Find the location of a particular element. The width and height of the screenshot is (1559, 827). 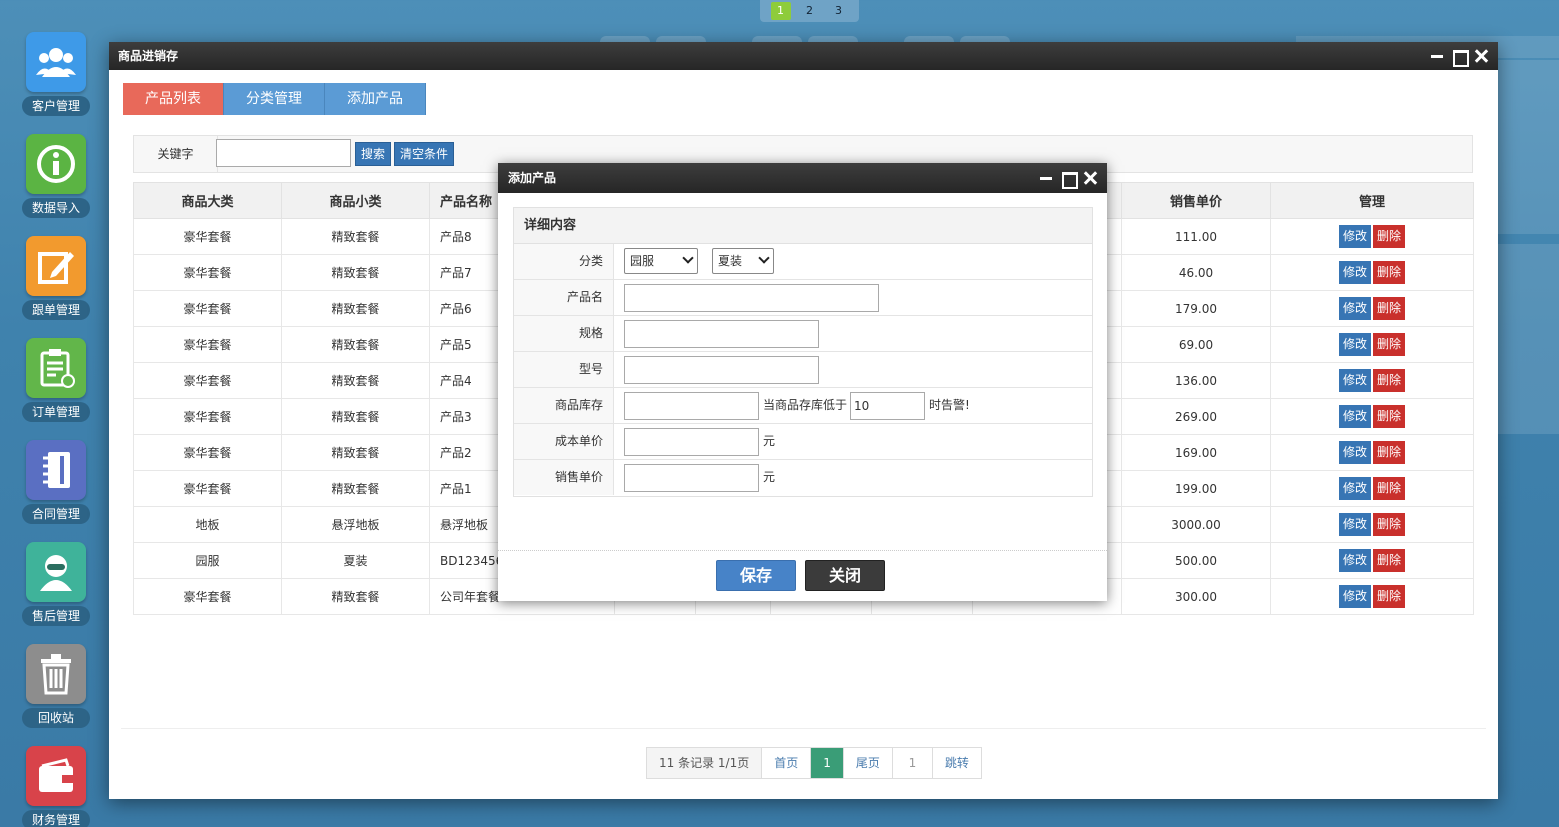

save-button: 保存 is located at coordinates (756, 575).